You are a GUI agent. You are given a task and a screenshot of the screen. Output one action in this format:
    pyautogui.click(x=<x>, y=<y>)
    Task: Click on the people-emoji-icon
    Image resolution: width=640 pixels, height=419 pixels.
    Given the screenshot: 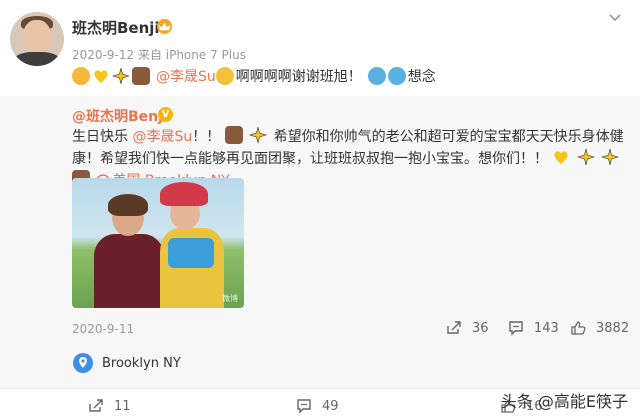 What is the action you would take?
    pyautogui.click(x=376, y=76)
    